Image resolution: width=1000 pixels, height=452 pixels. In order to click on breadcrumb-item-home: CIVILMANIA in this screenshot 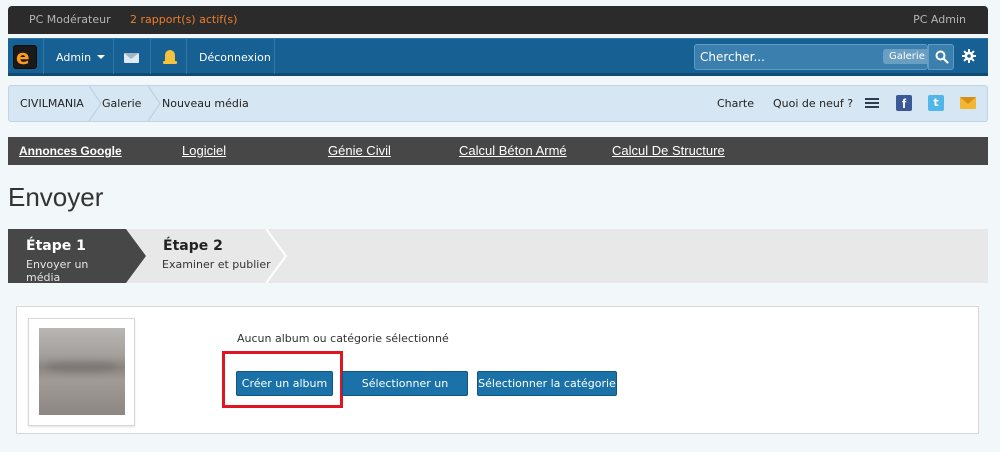, I will do `click(52, 103)`.